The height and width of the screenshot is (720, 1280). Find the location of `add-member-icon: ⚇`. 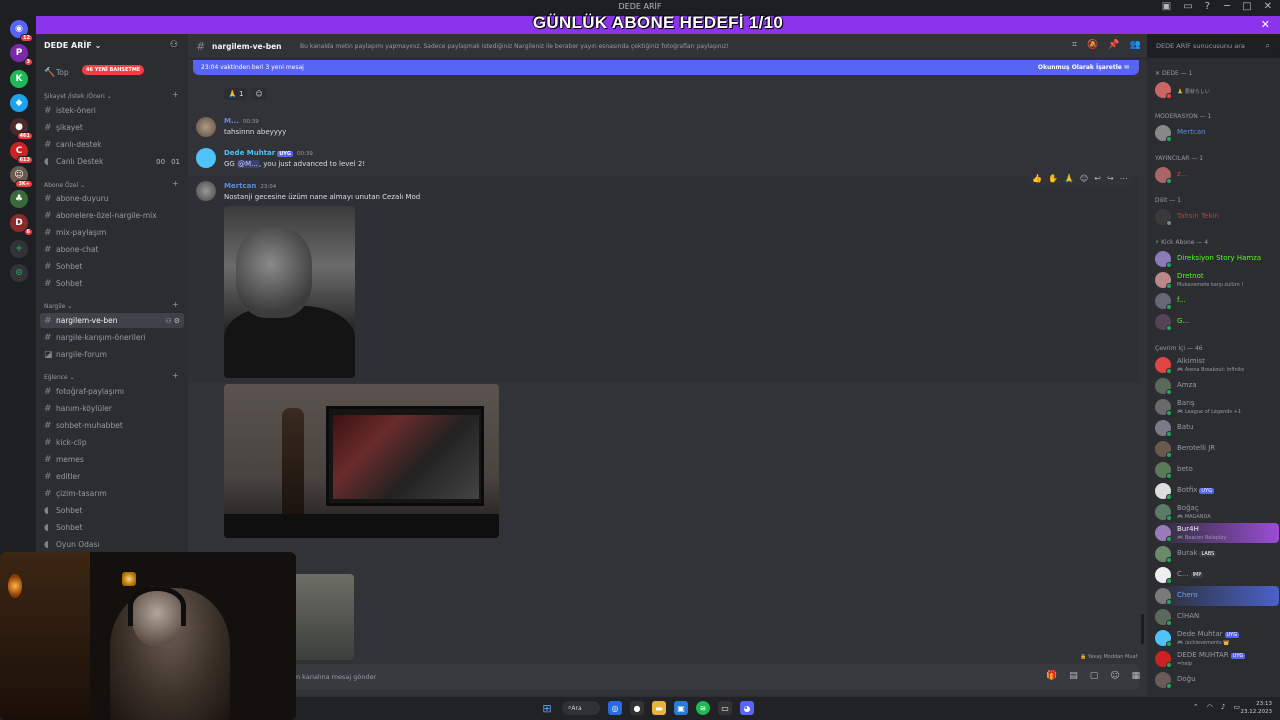

add-member-icon: ⚇ is located at coordinates (174, 45).